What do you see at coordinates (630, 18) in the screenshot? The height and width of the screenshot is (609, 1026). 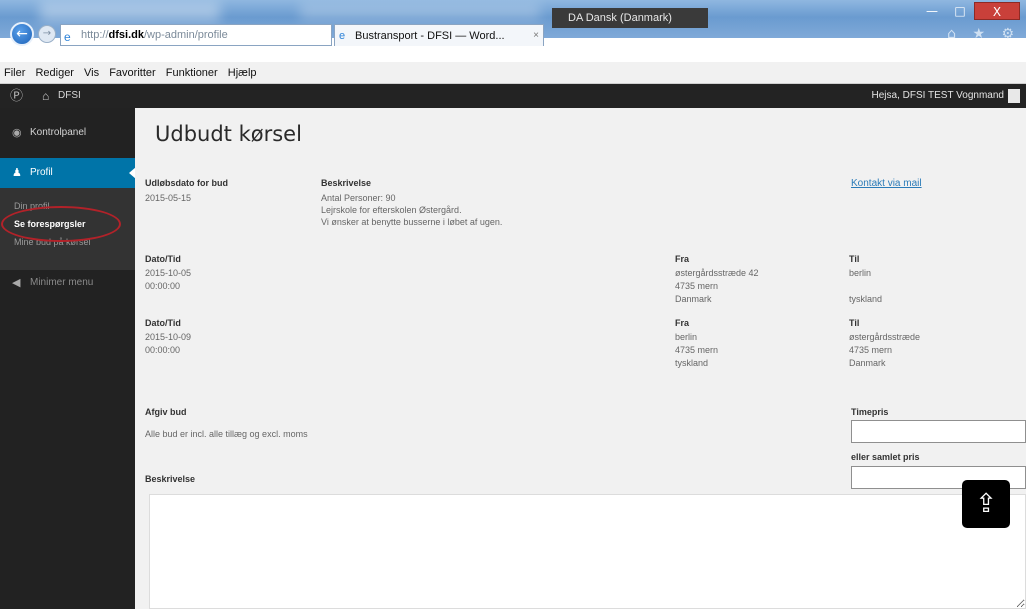 I see `language-indicator: DA Dansk (Danmark)` at bounding box center [630, 18].